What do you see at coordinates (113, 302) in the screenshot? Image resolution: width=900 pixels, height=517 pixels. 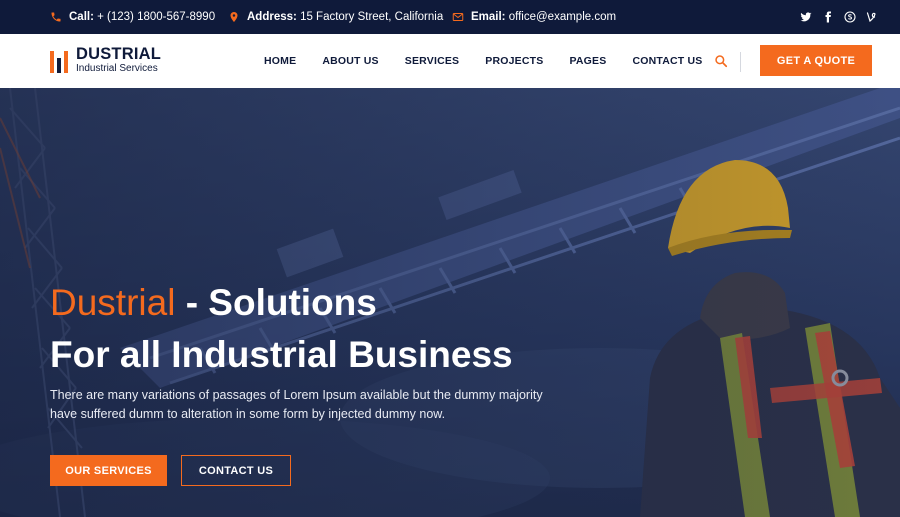 I see `hero-title-accent: Dustrial` at bounding box center [113, 302].